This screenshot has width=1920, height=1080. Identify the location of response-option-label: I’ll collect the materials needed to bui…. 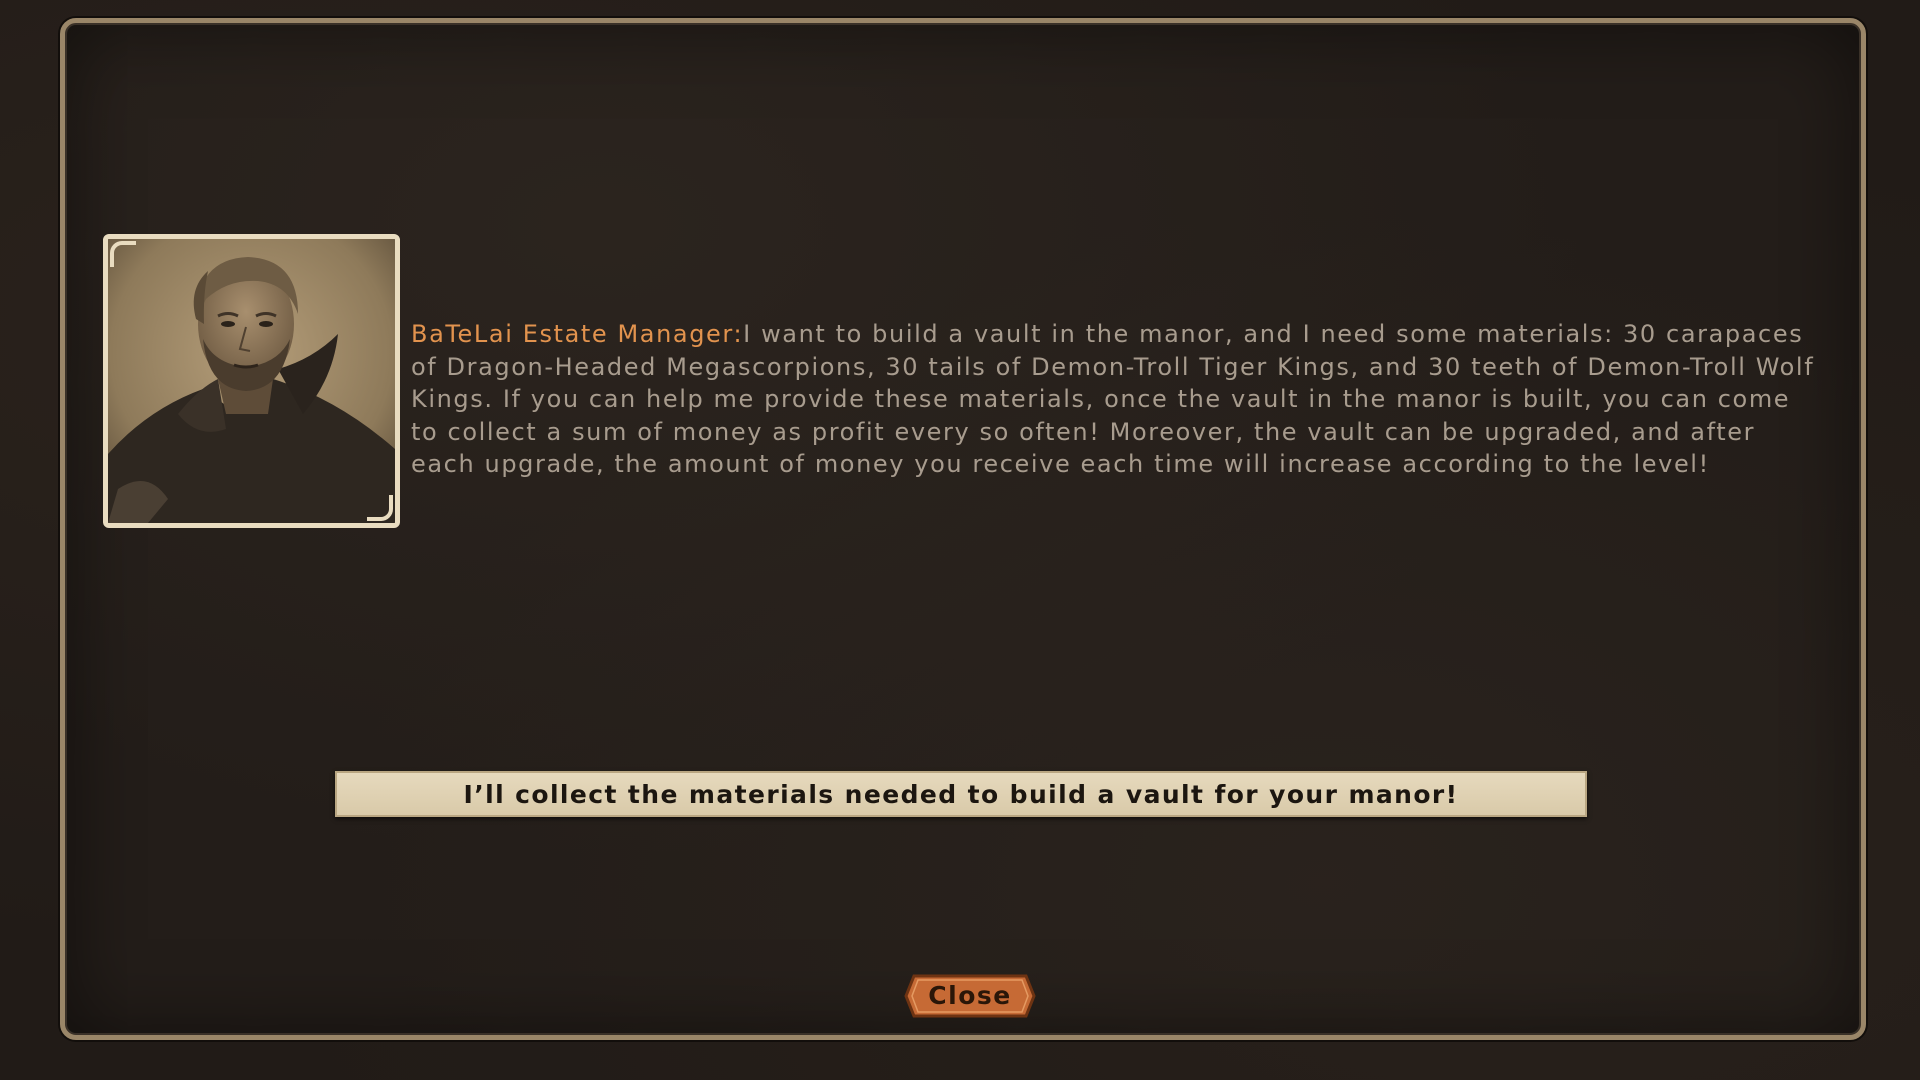
(961, 794).